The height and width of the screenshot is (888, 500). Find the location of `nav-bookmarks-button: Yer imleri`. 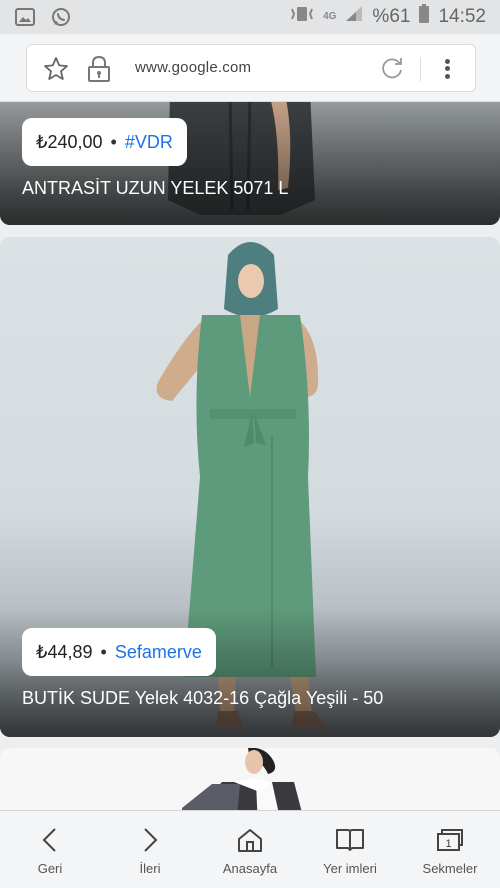

nav-bookmarks-button: Yer imleri is located at coordinates (350, 849).